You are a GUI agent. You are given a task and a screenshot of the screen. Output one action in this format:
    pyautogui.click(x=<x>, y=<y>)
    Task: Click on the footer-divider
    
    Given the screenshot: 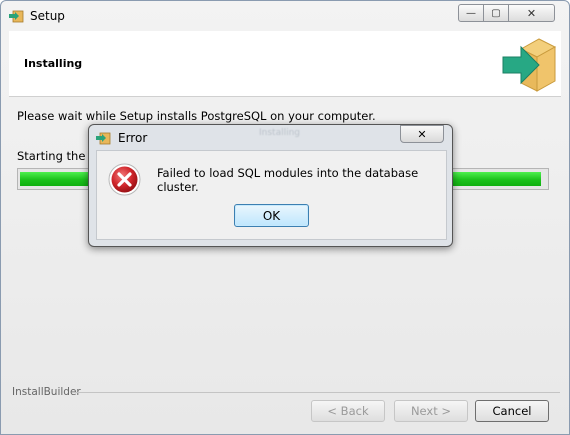 What is the action you would take?
    pyautogui.click(x=318, y=392)
    